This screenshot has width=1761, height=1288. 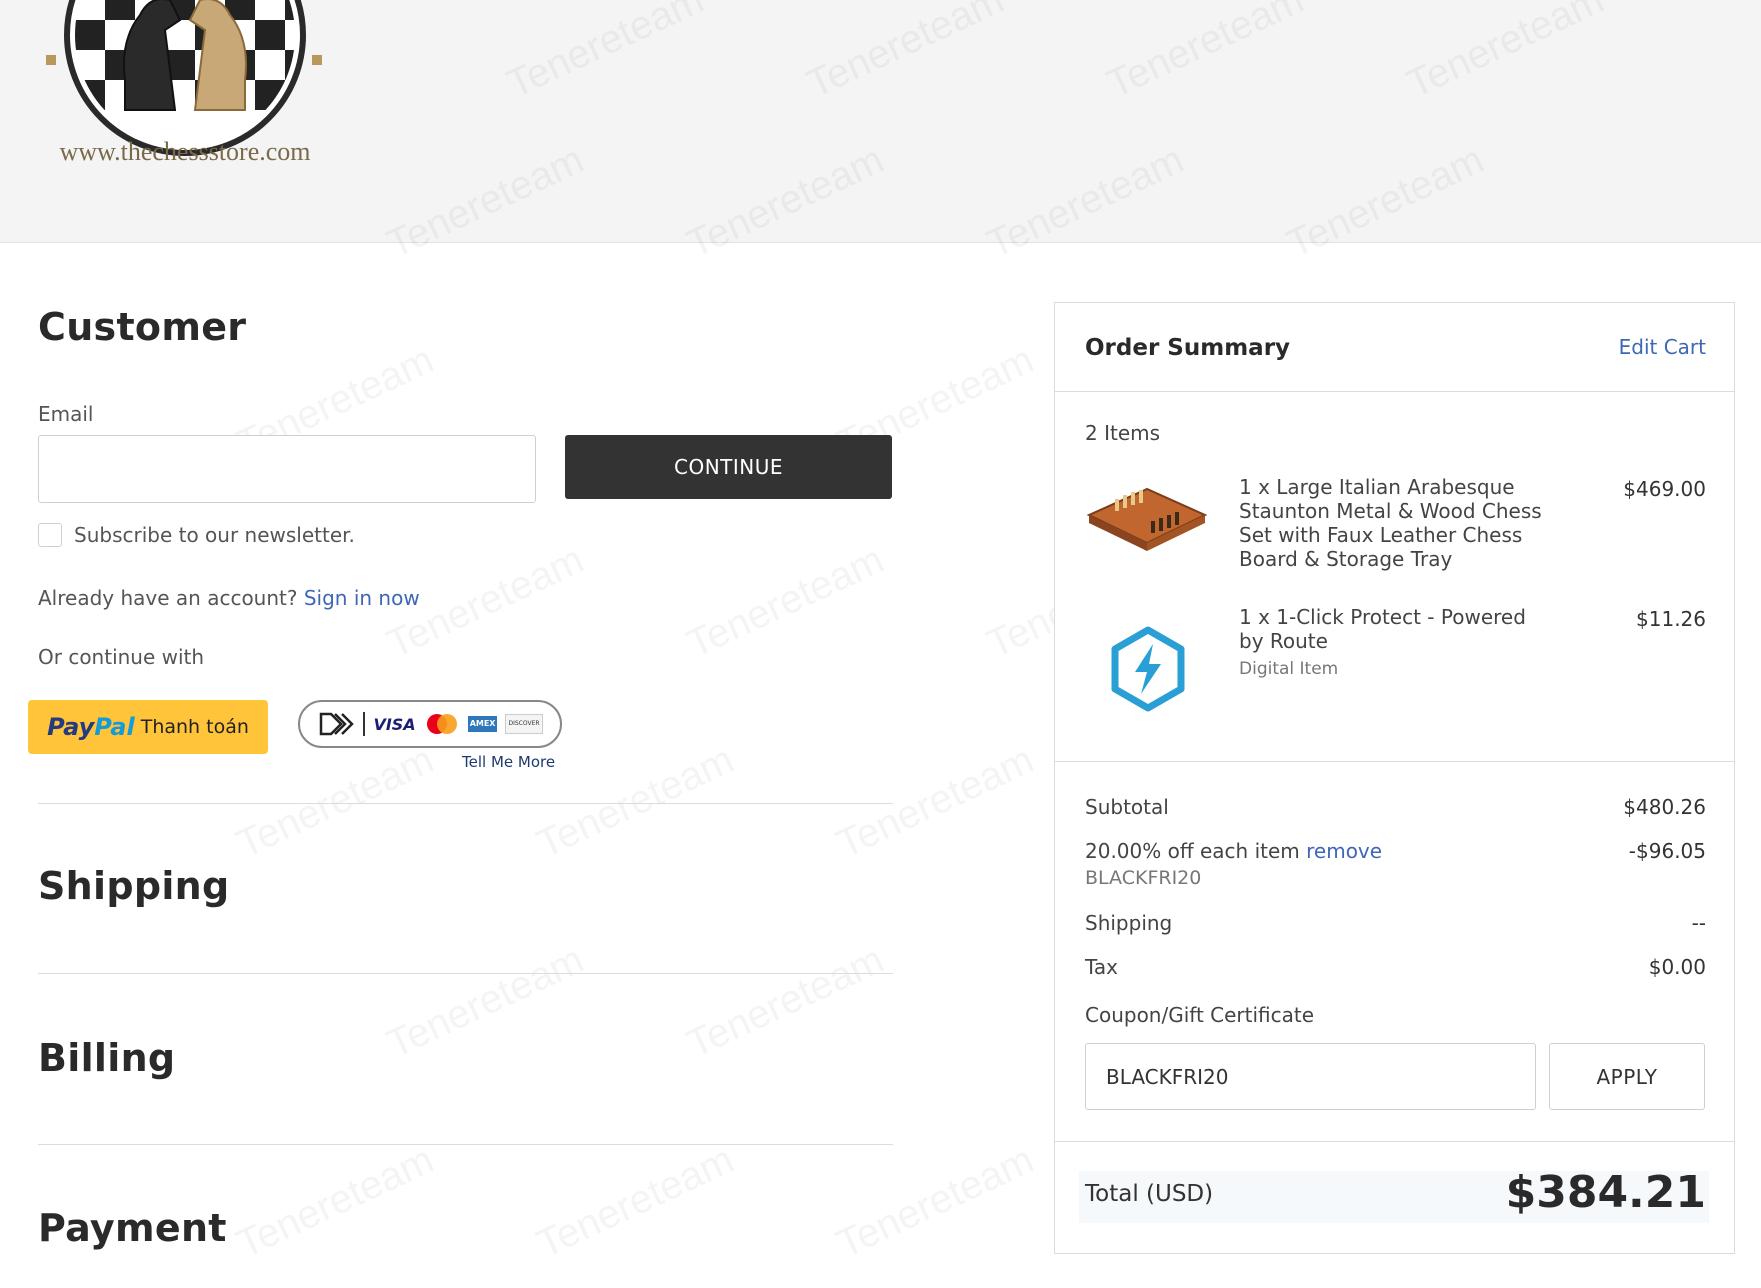 What do you see at coordinates (50, 535) in the screenshot?
I see `newsletter-checkbox` at bounding box center [50, 535].